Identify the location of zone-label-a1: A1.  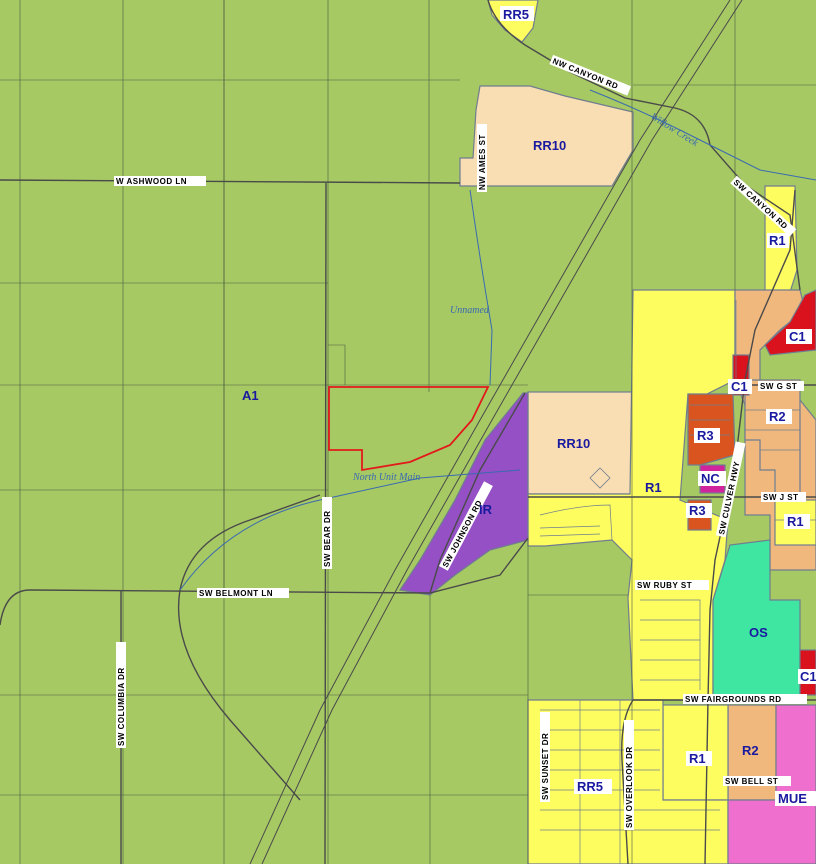
(250, 395).